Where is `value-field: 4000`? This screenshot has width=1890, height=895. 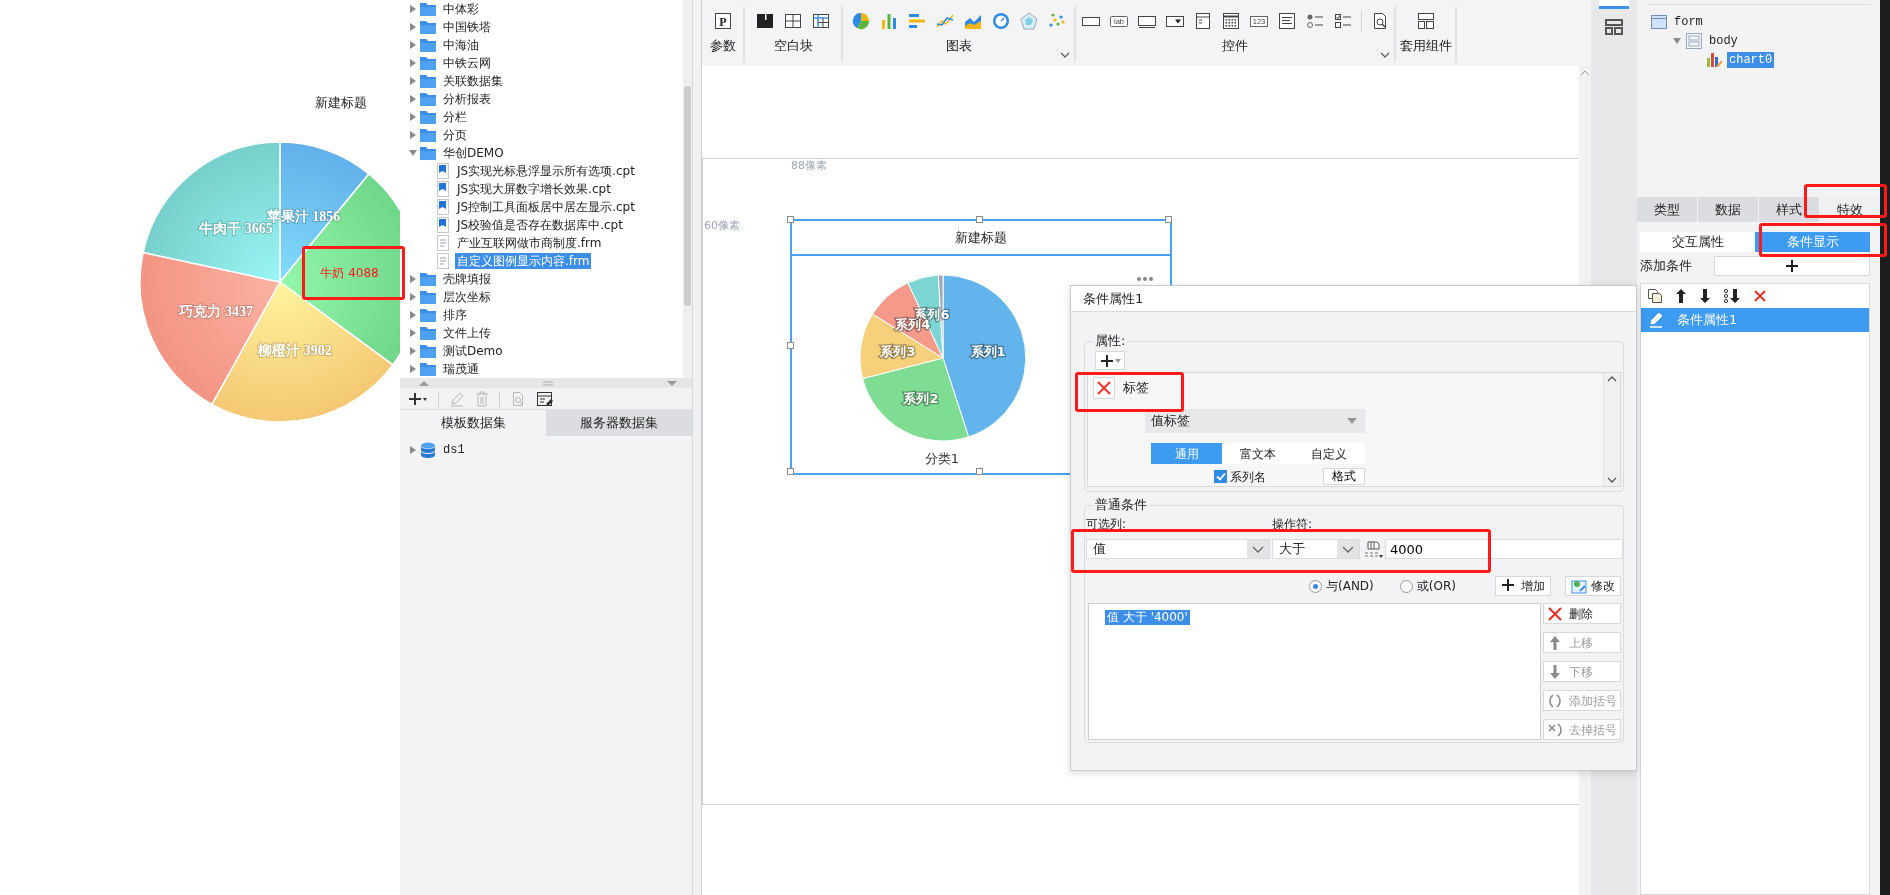
value-field: 4000 is located at coordinates (1504, 549).